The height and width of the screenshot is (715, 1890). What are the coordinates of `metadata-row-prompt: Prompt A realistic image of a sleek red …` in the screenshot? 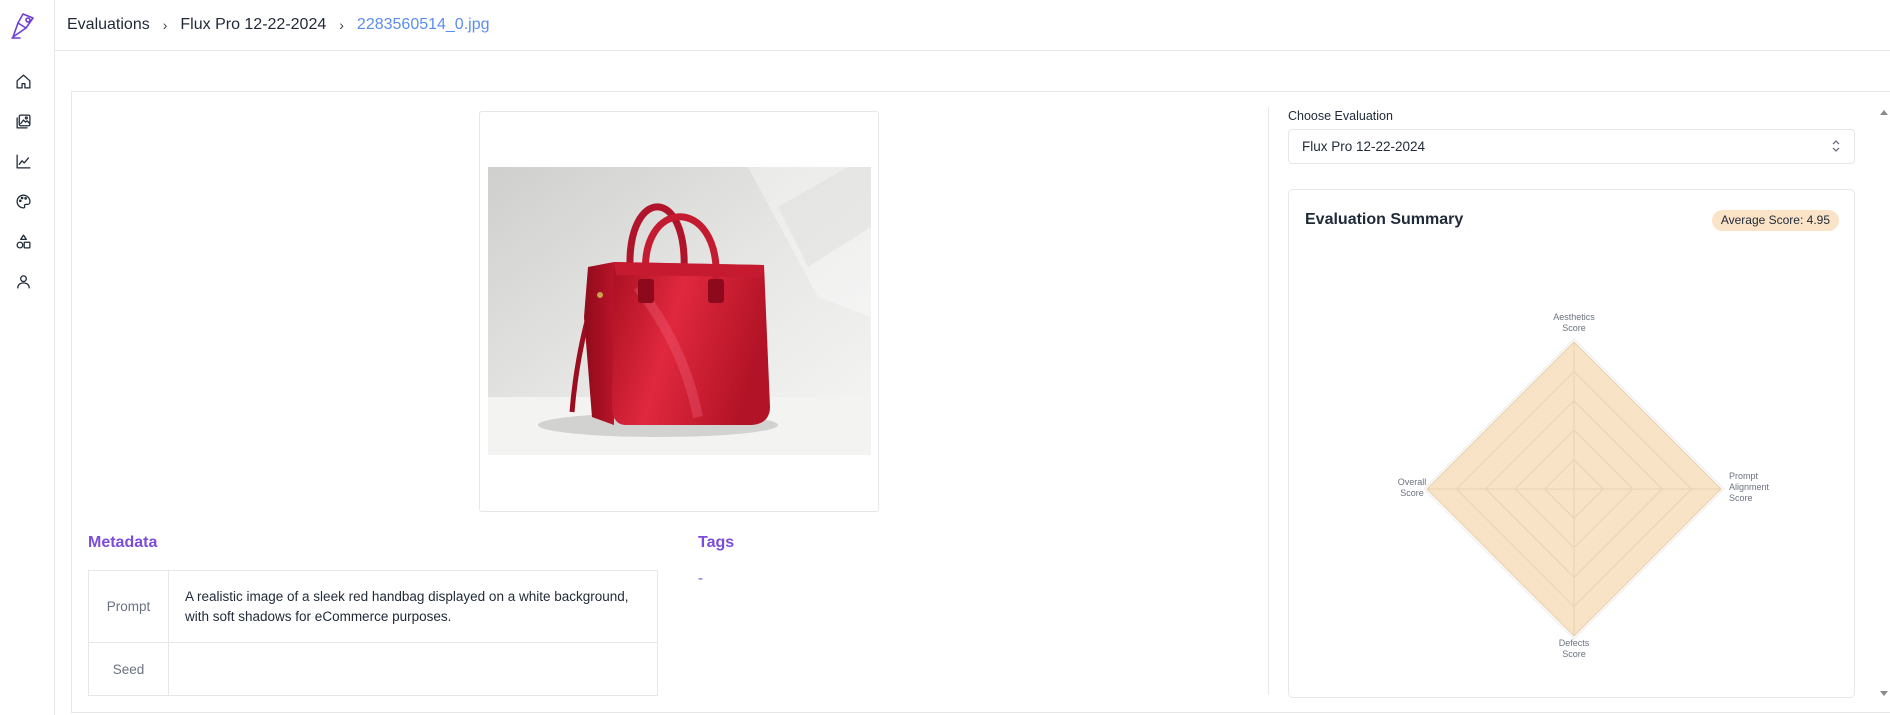 It's located at (373, 606).